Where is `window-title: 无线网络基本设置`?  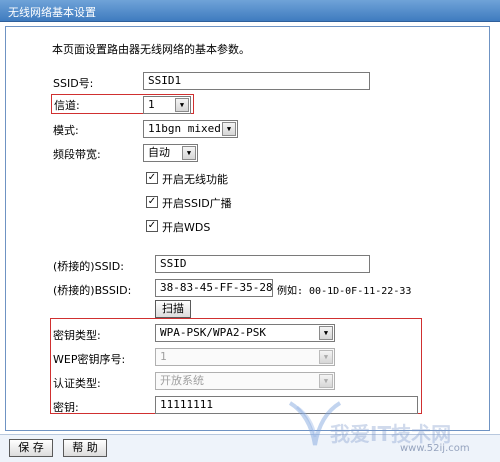
window-title: 无线网络基本设置 is located at coordinates (52, 12).